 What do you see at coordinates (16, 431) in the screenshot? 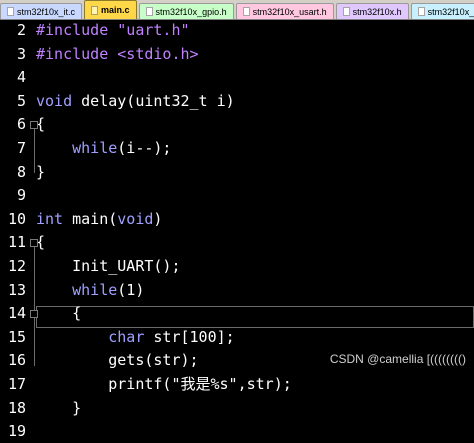
I see `line-number: 19` at bounding box center [16, 431].